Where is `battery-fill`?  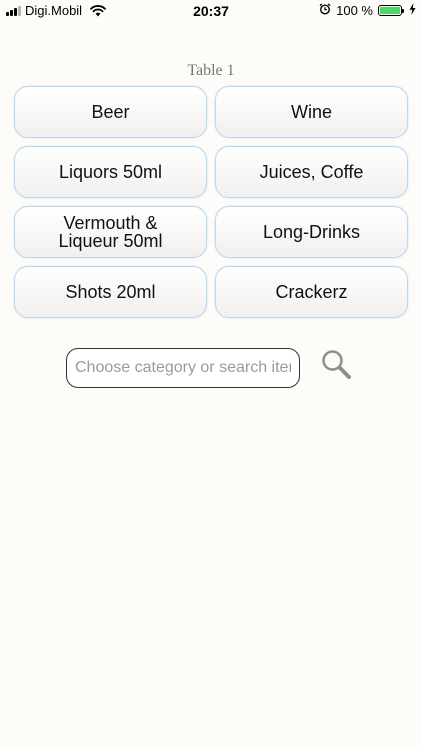 battery-fill is located at coordinates (390, 10).